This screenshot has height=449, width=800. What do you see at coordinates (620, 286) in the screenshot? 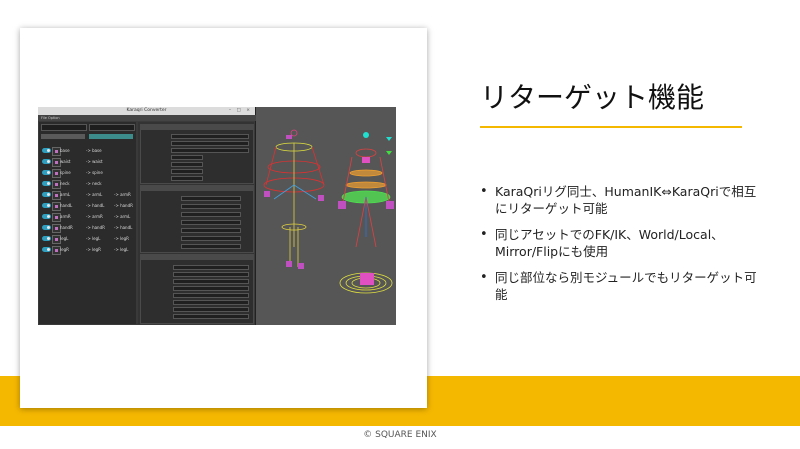
I see `bullet-item: 同じ部位なら別モジュールでもリターゲット可能` at bounding box center [620, 286].